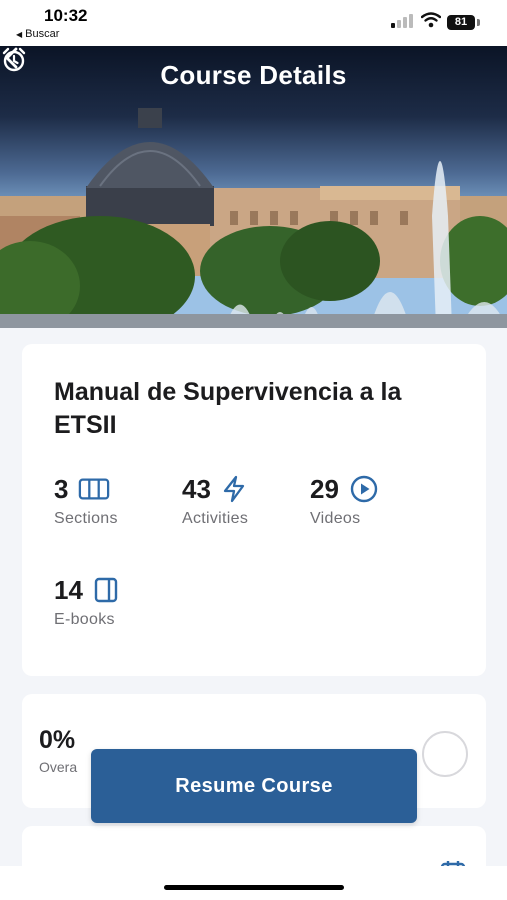 Image resolution: width=507 pixels, height=900 pixels. What do you see at coordinates (217, 501) in the screenshot?
I see `stat-activities: 43 Activities` at bounding box center [217, 501].